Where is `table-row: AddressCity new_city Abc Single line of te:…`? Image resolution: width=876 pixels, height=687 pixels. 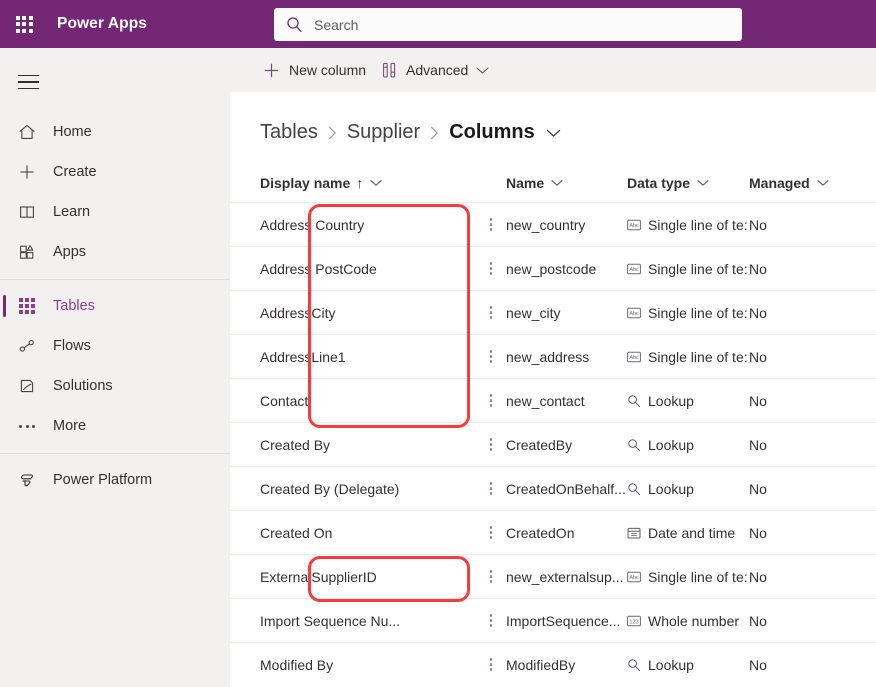 table-row: AddressCity new_city Abc Single line of te:… is located at coordinates (553, 312).